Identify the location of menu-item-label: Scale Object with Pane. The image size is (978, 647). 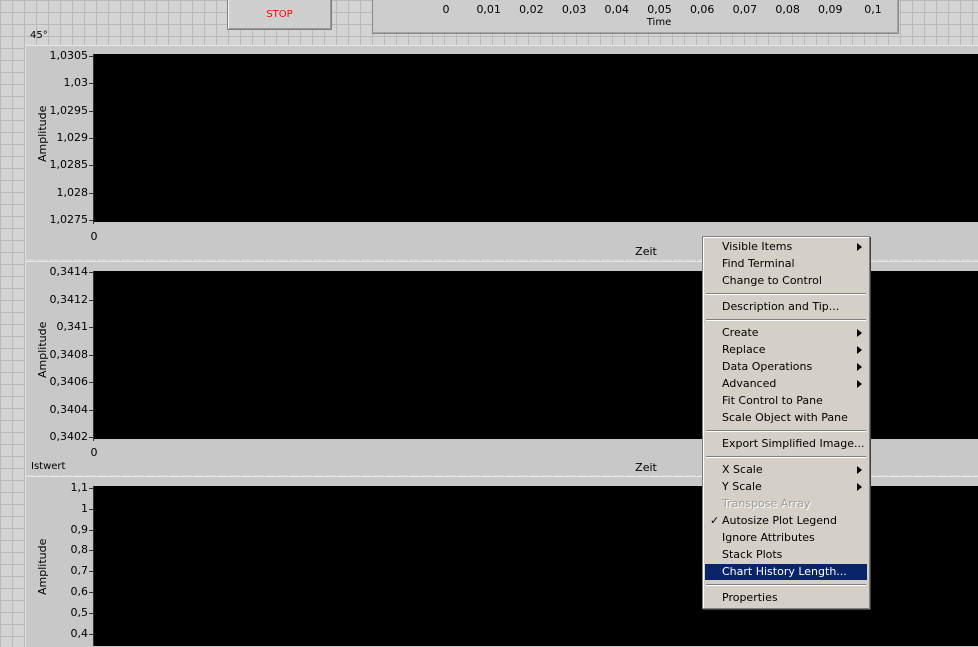
(785, 417).